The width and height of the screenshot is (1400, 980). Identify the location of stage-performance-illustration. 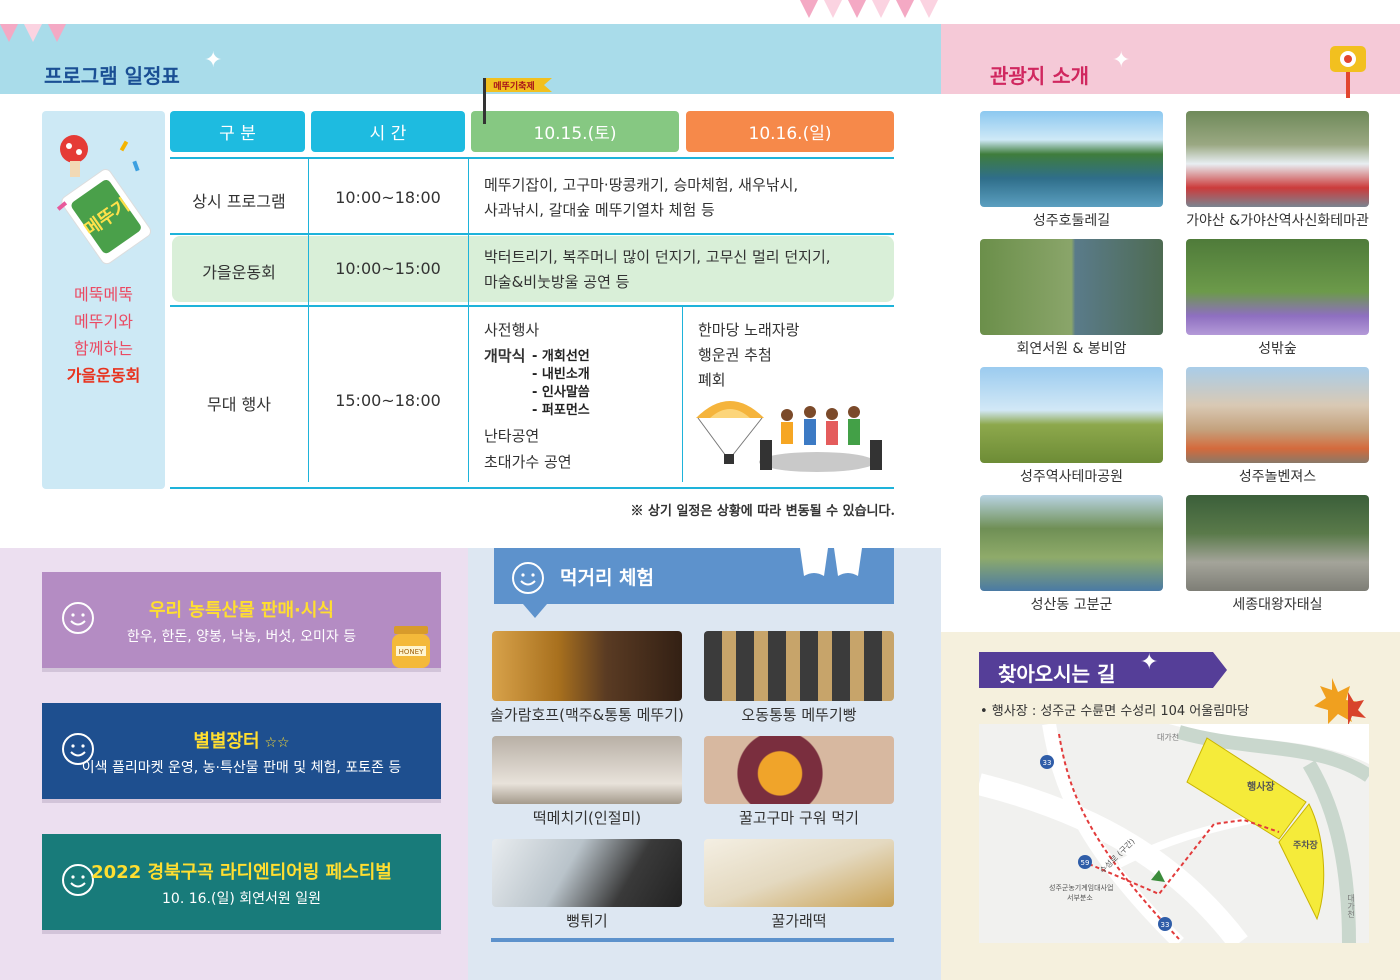
(789, 436).